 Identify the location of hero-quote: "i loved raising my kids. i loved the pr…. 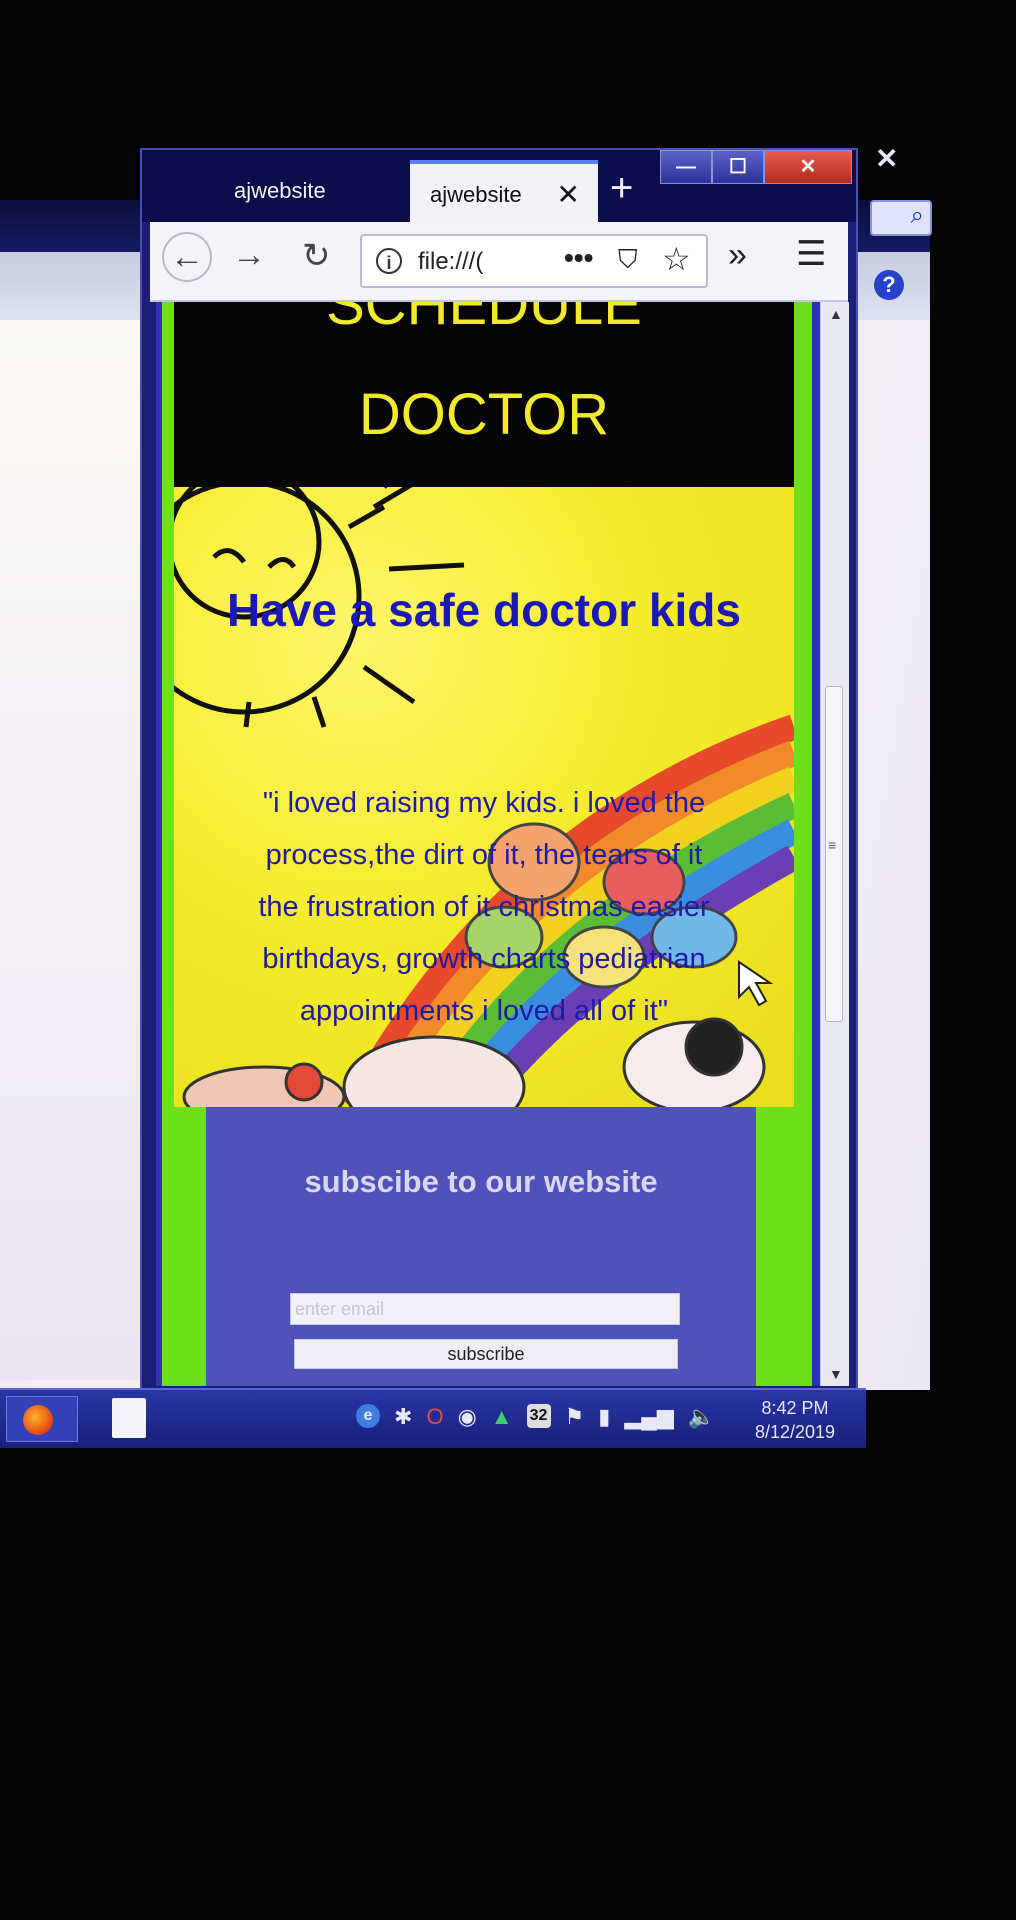
(484, 907).